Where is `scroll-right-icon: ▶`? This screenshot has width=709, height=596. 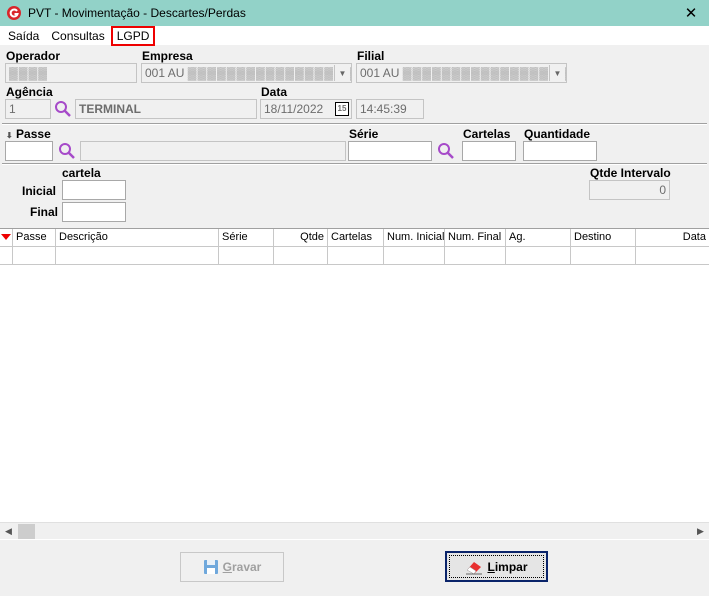
scroll-right-icon: ▶ is located at coordinates (700, 531).